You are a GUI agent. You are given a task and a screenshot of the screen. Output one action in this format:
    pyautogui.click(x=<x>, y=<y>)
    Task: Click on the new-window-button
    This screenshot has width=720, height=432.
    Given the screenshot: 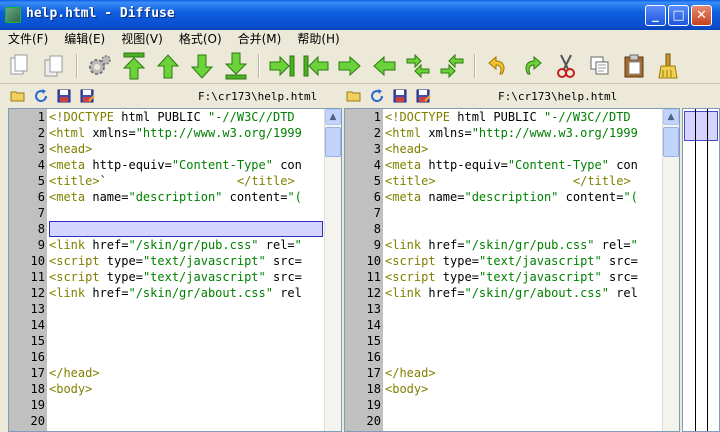 What is the action you would take?
    pyautogui.click(x=54, y=66)
    